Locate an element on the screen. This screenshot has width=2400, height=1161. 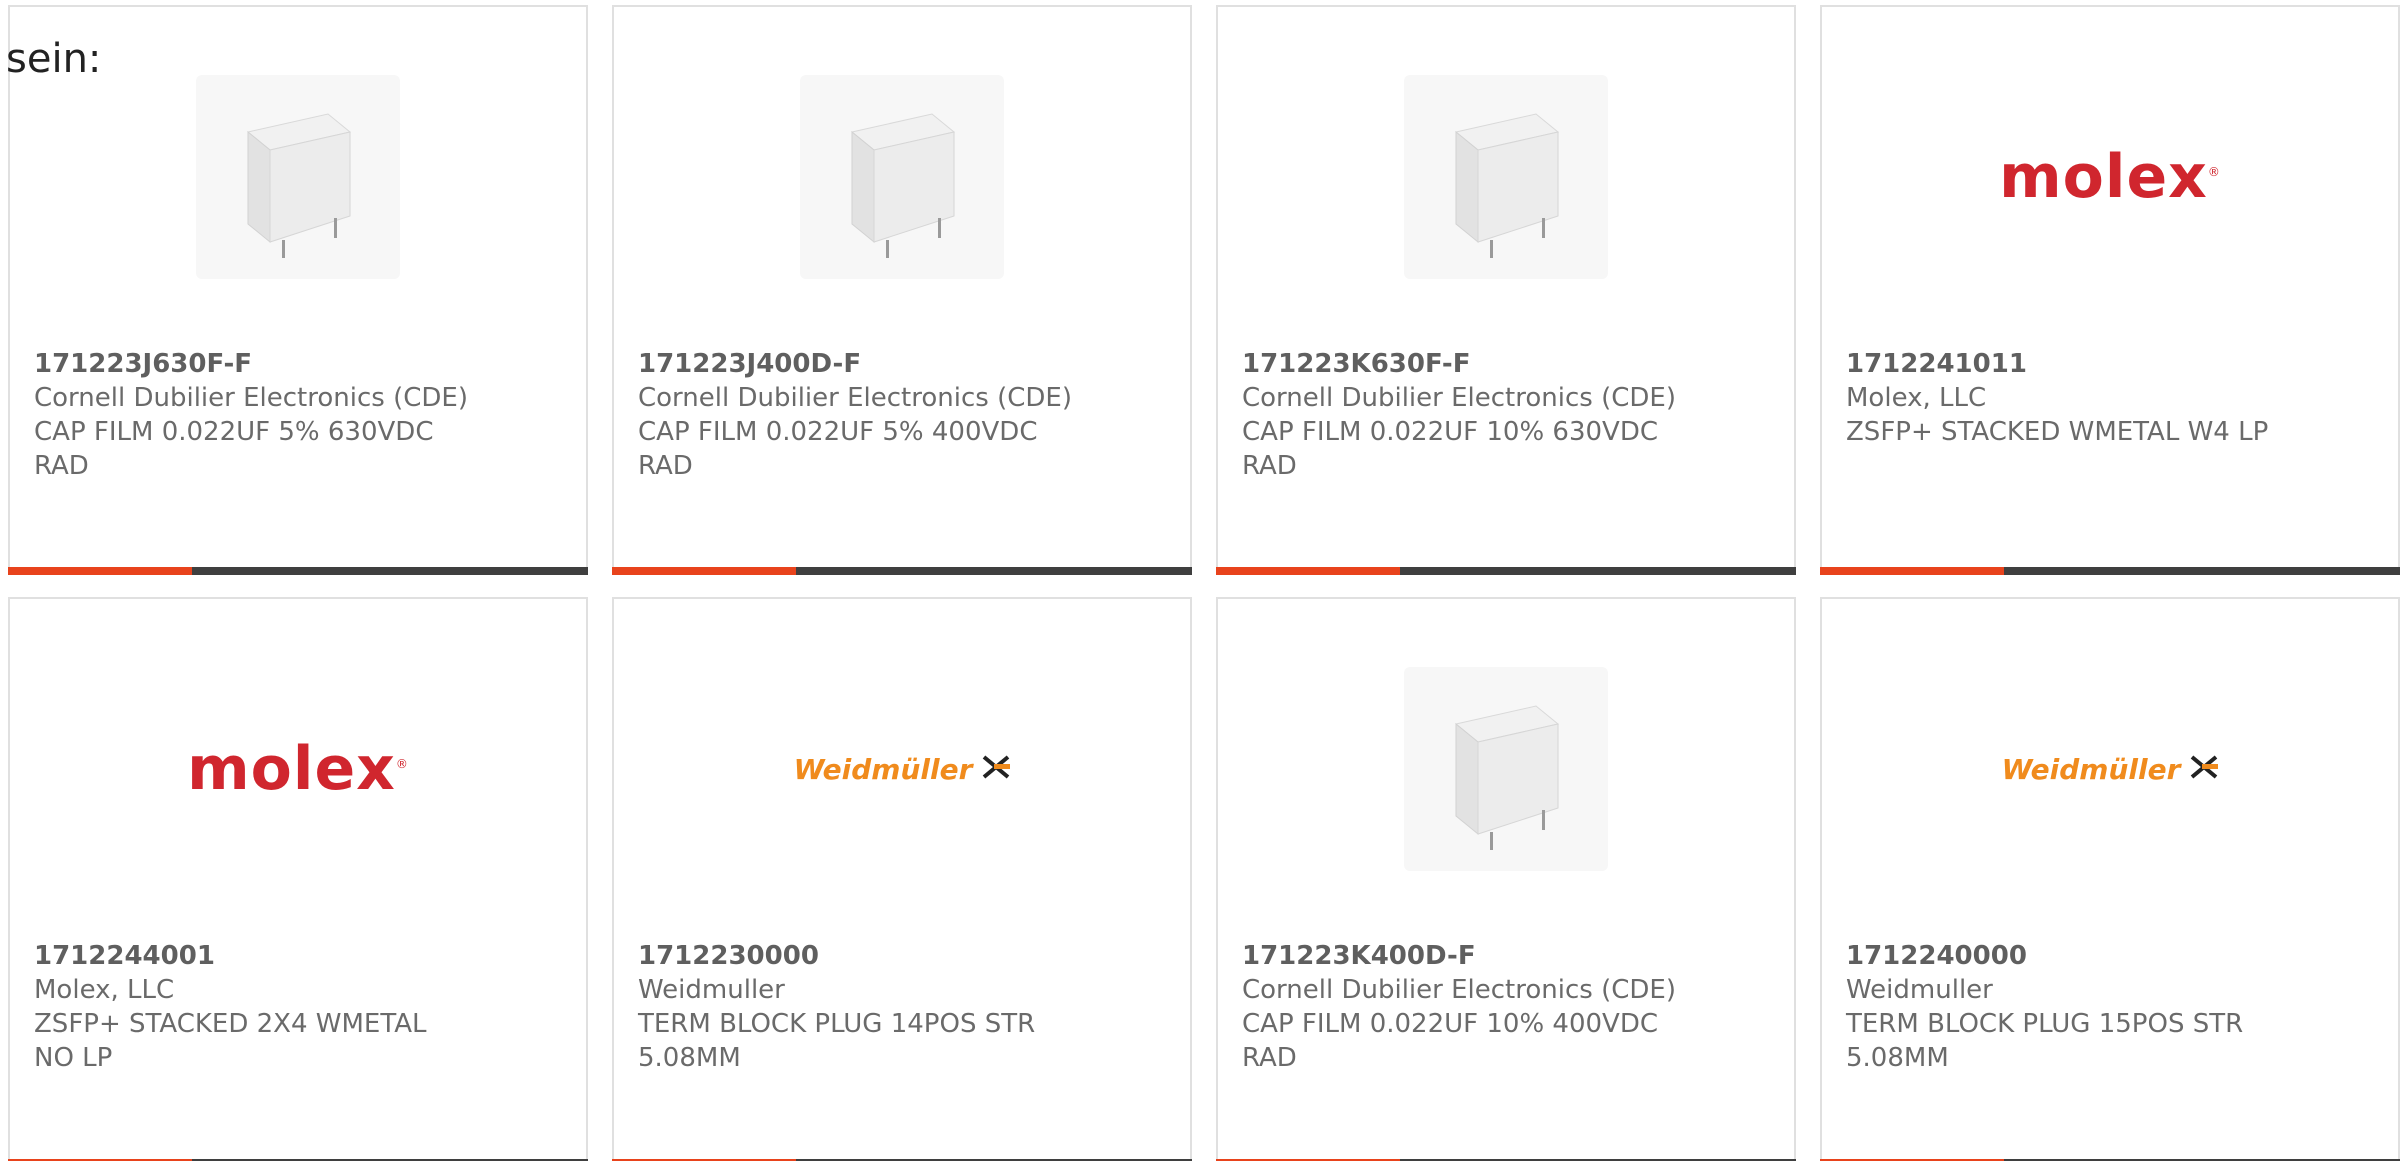
description-line: TERM BLOCK PLUG 14POS STR is located at coordinates (837, 1024).